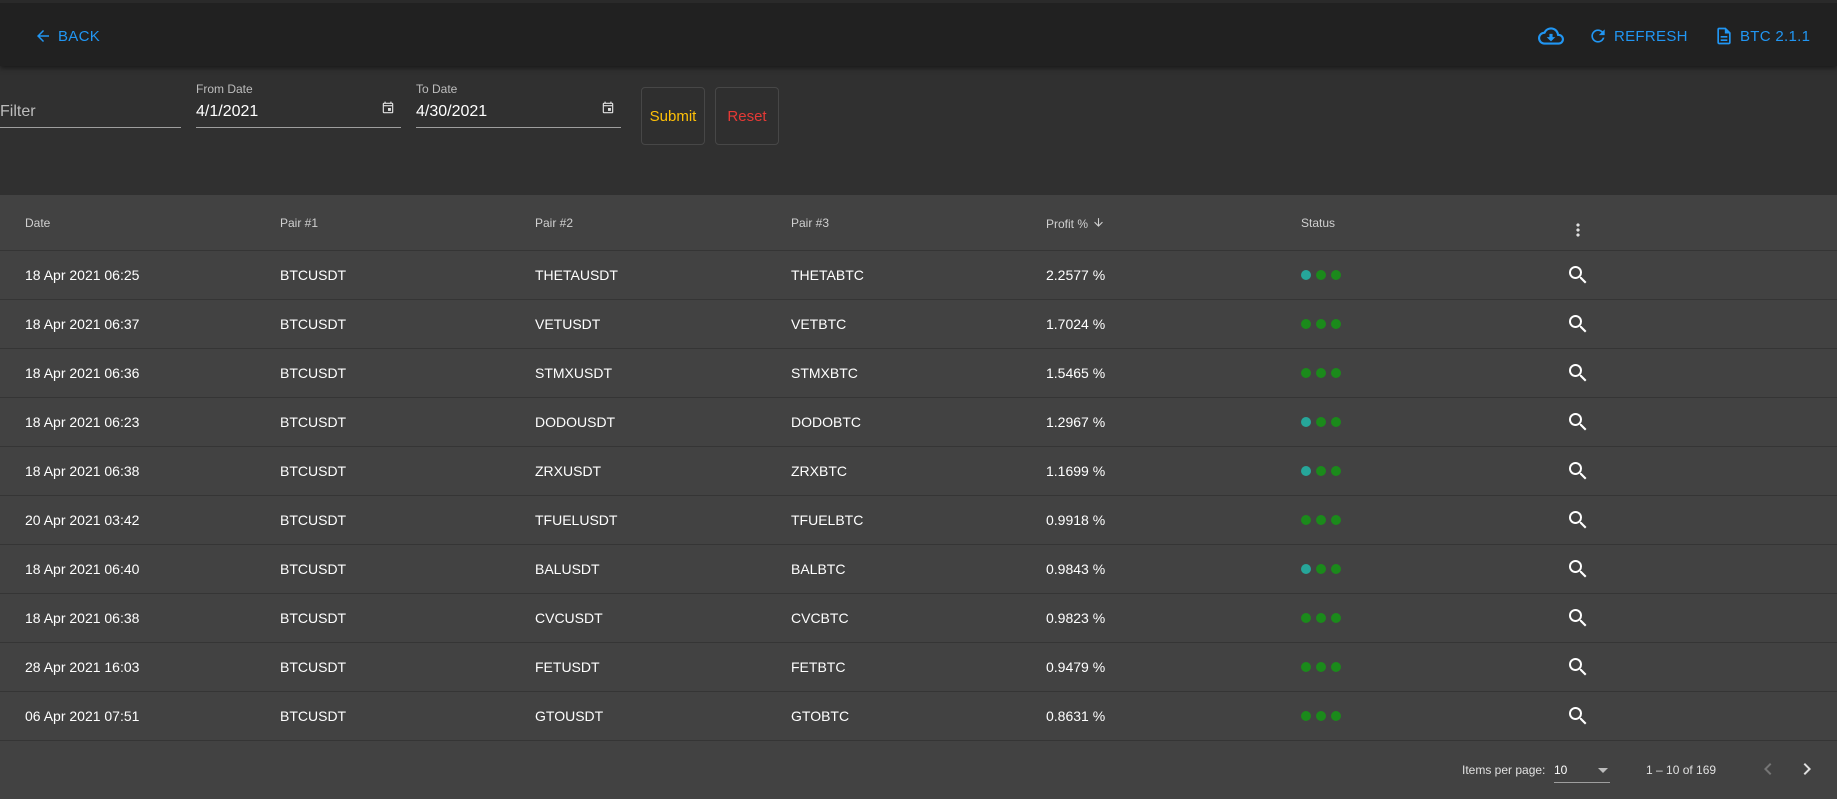  I want to click on from-date-label: From Date, so click(224, 89).